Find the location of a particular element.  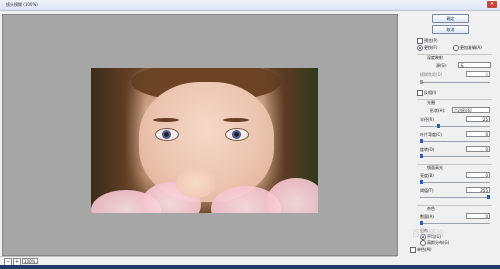

specular-heading: 镜面高光 is located at coordinates (435, 167).